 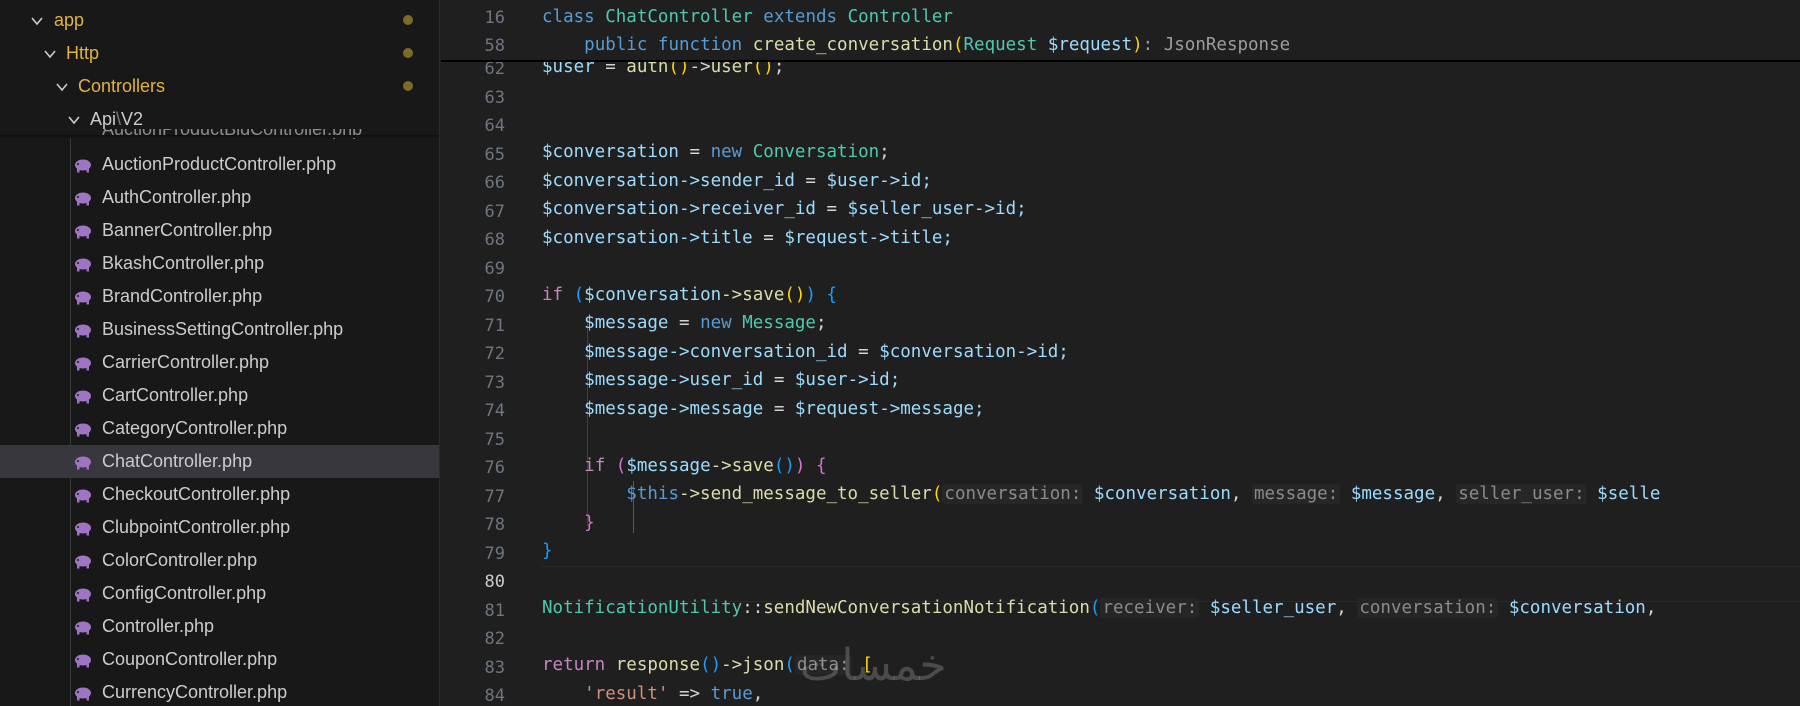 I want to click on file-name: AuthController.php, so click(x=177, y=197).